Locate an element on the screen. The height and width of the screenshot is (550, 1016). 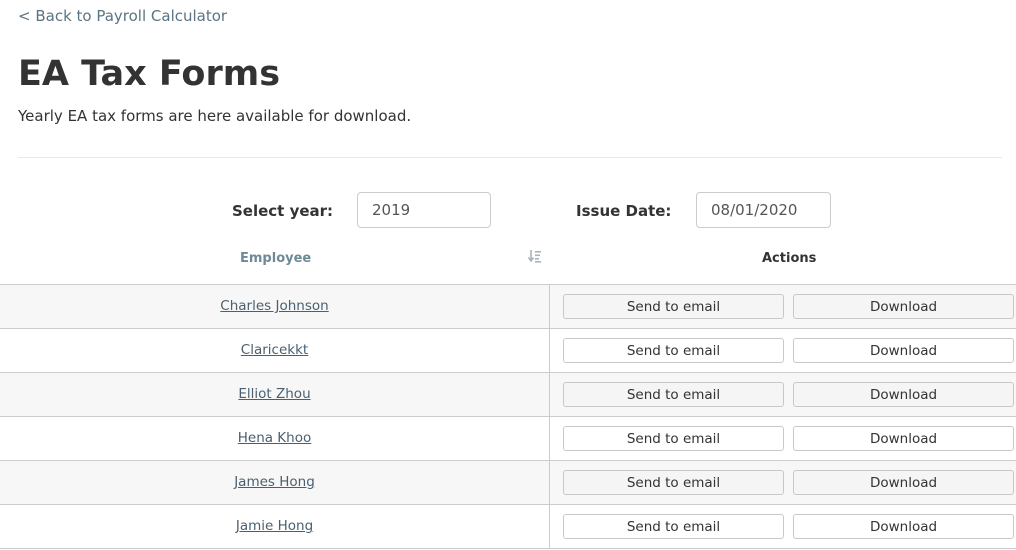
employee-link: Hena Khoo is located at coordinates (275, 438).